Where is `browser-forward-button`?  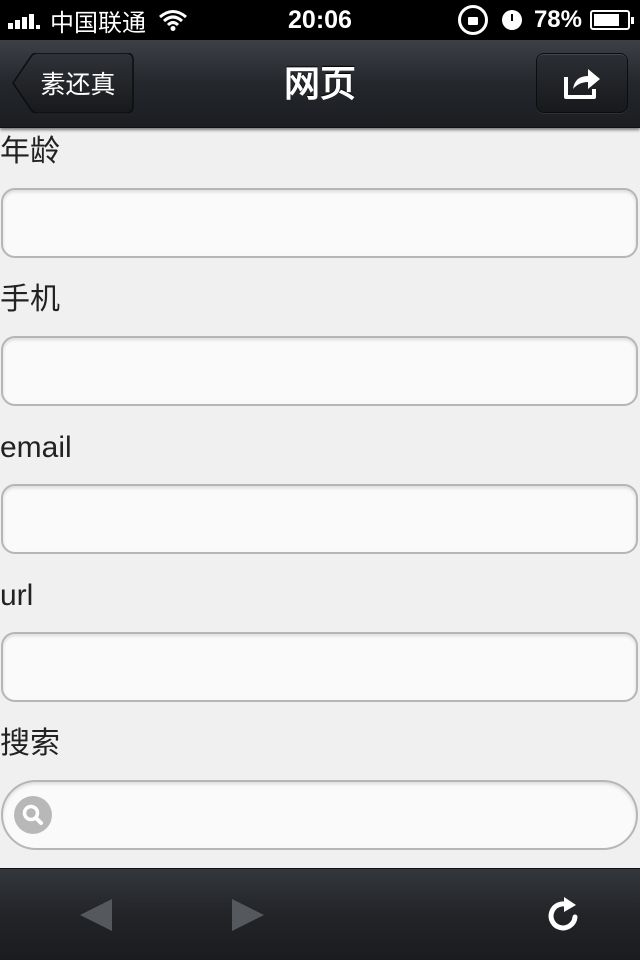 browser-forward-button is located at coordinates (248, 915).